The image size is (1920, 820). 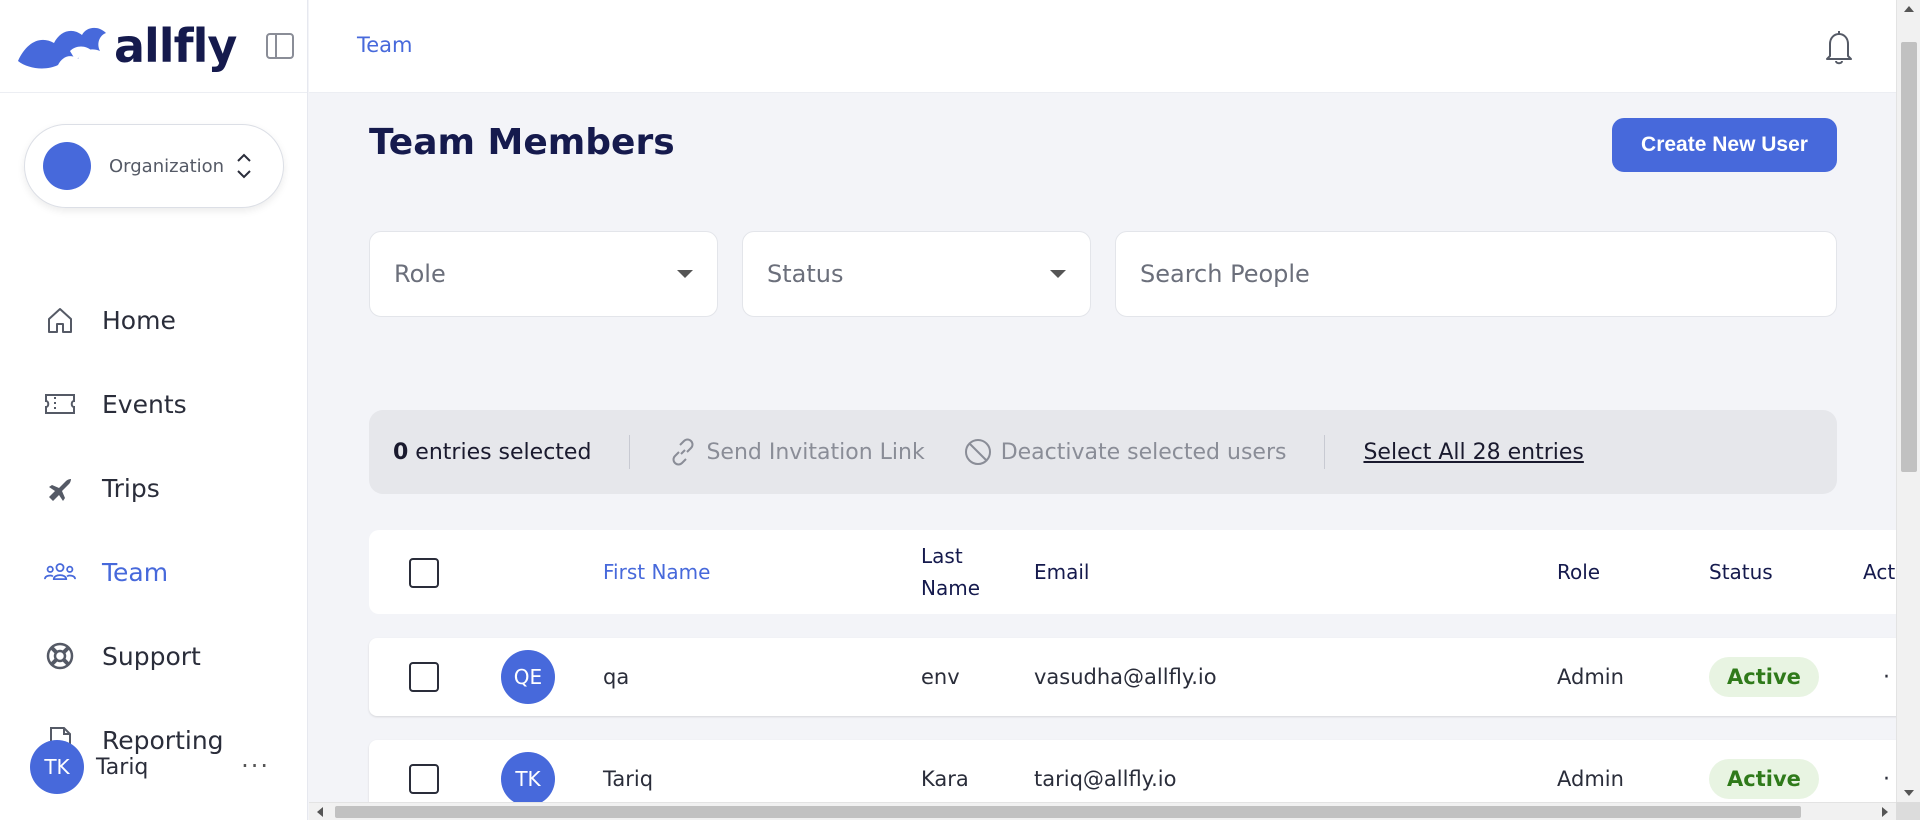 I want to click on send-invitation-link-button: Send Invitation Link, so click(x=796, y=452).